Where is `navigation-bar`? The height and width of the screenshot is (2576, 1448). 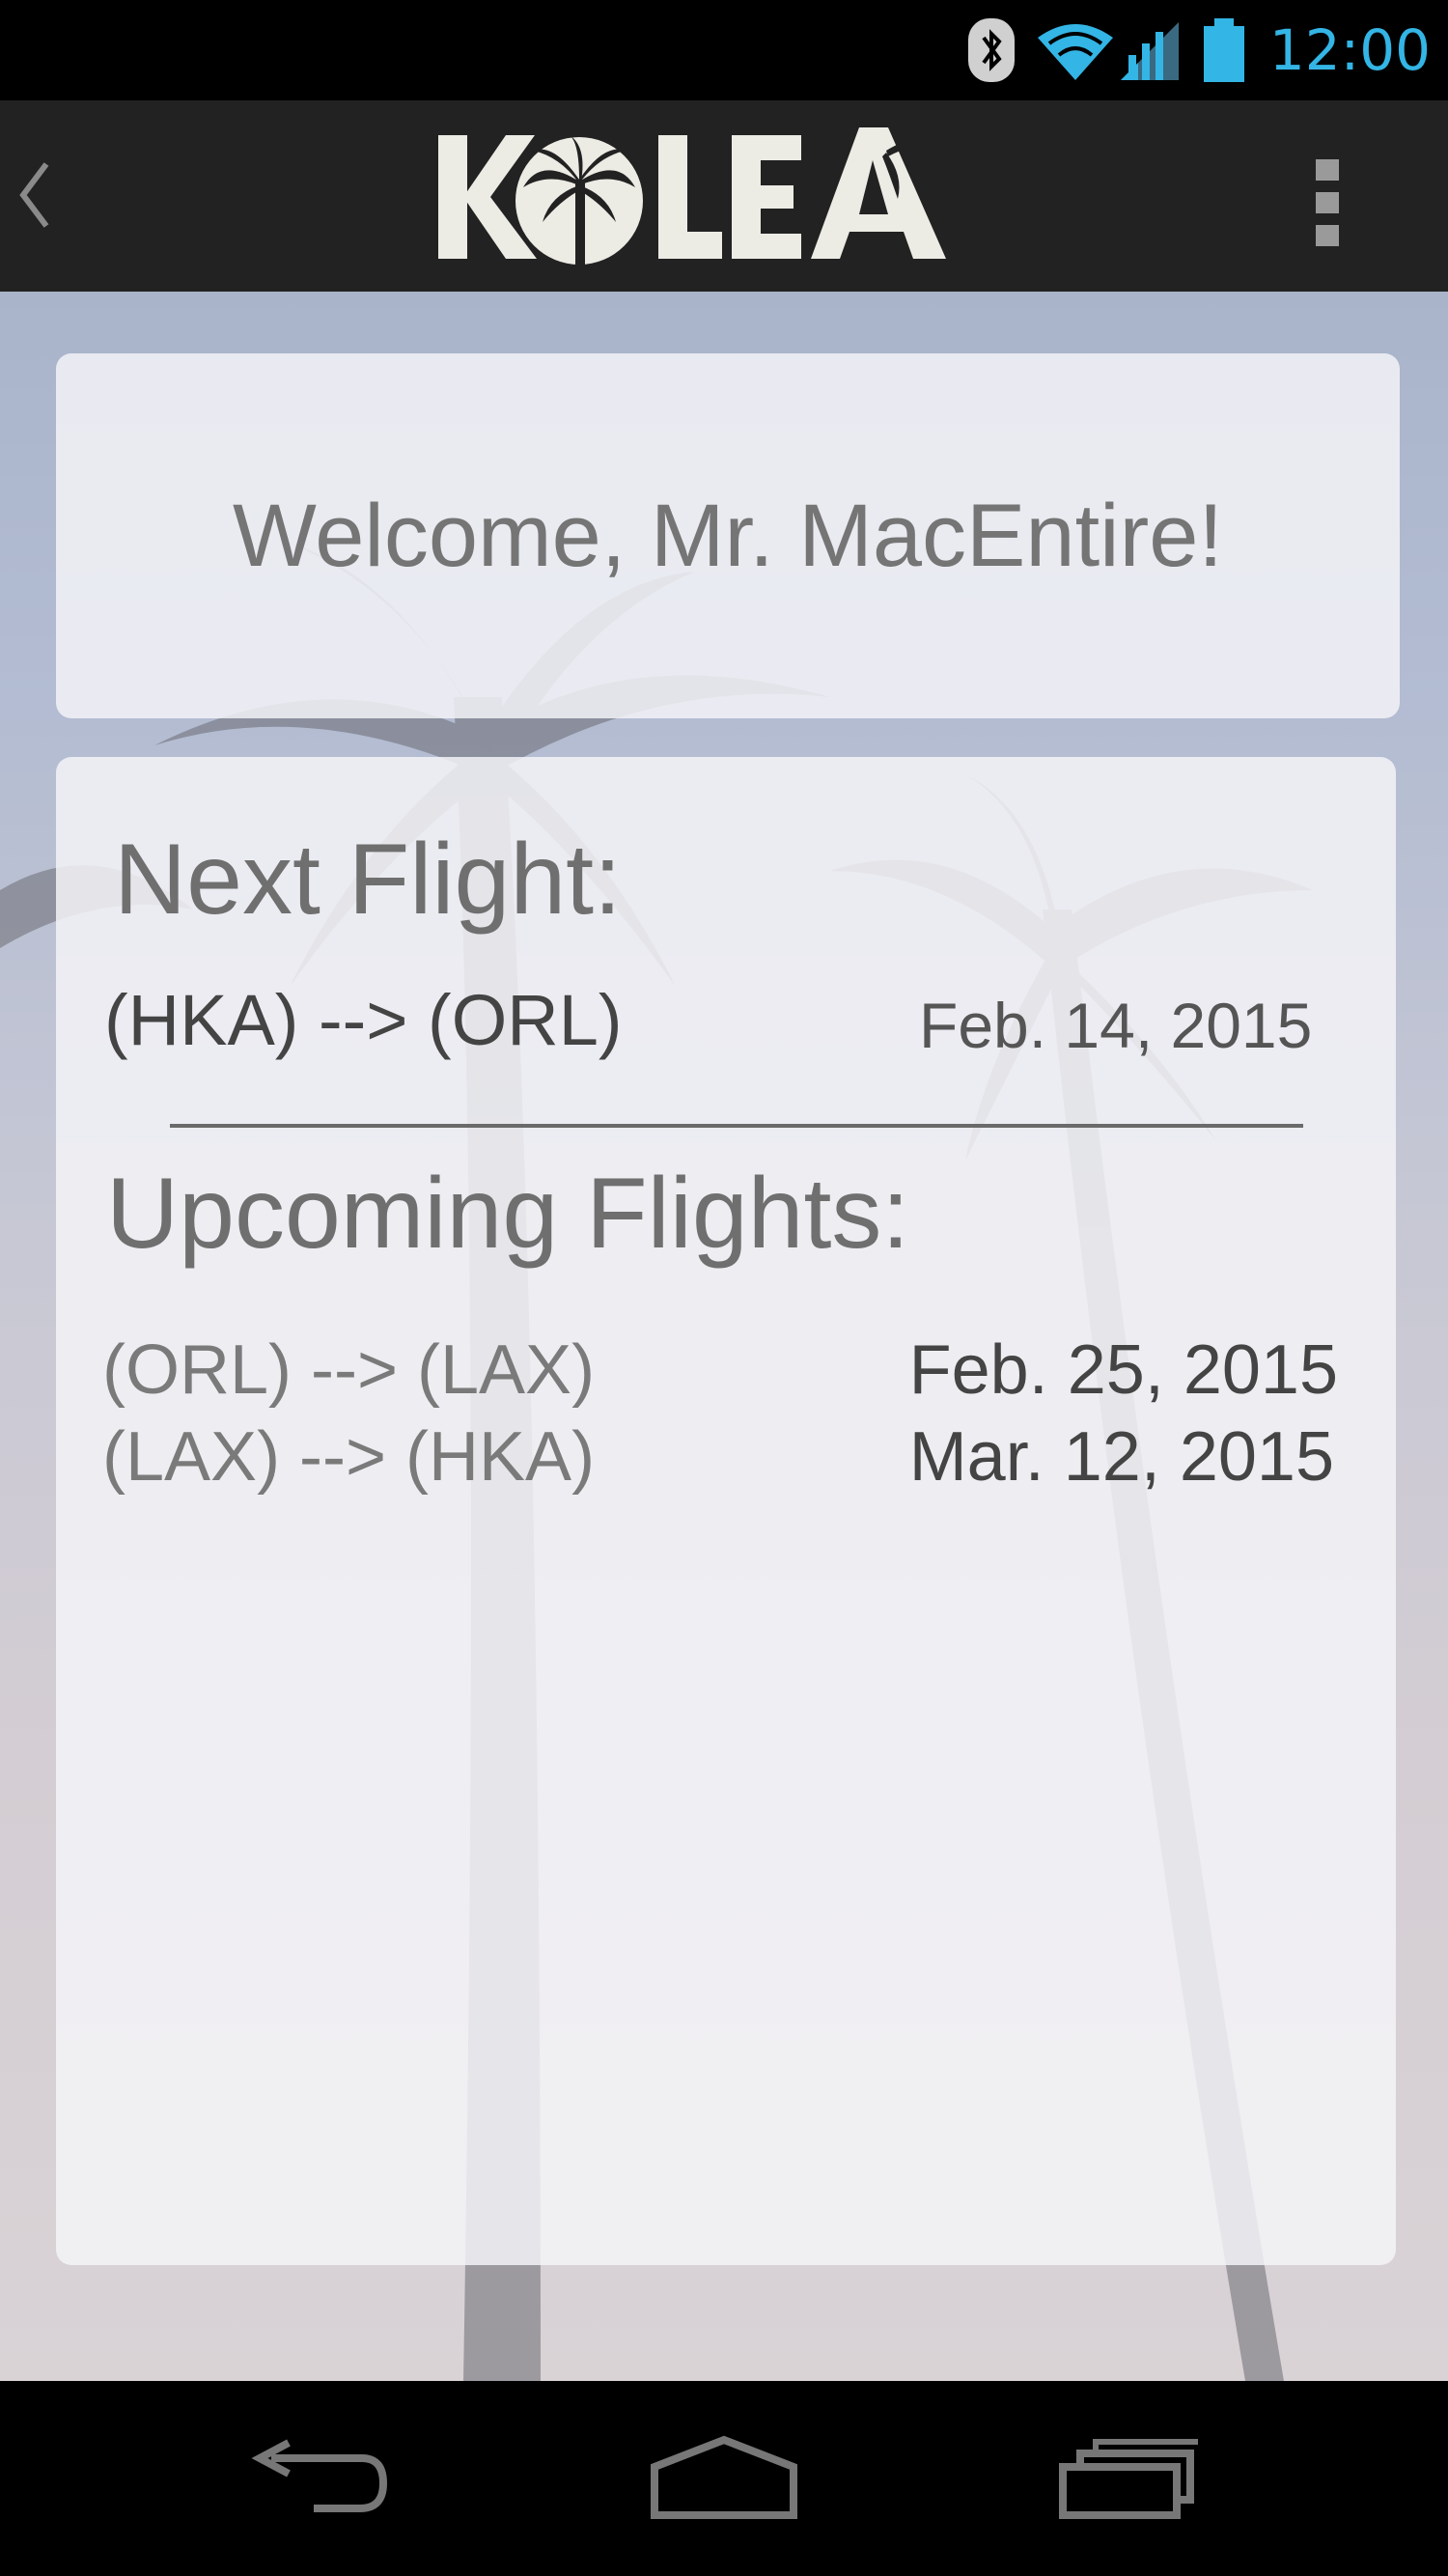 navigation-bar is located at coordinates (724, 2479).